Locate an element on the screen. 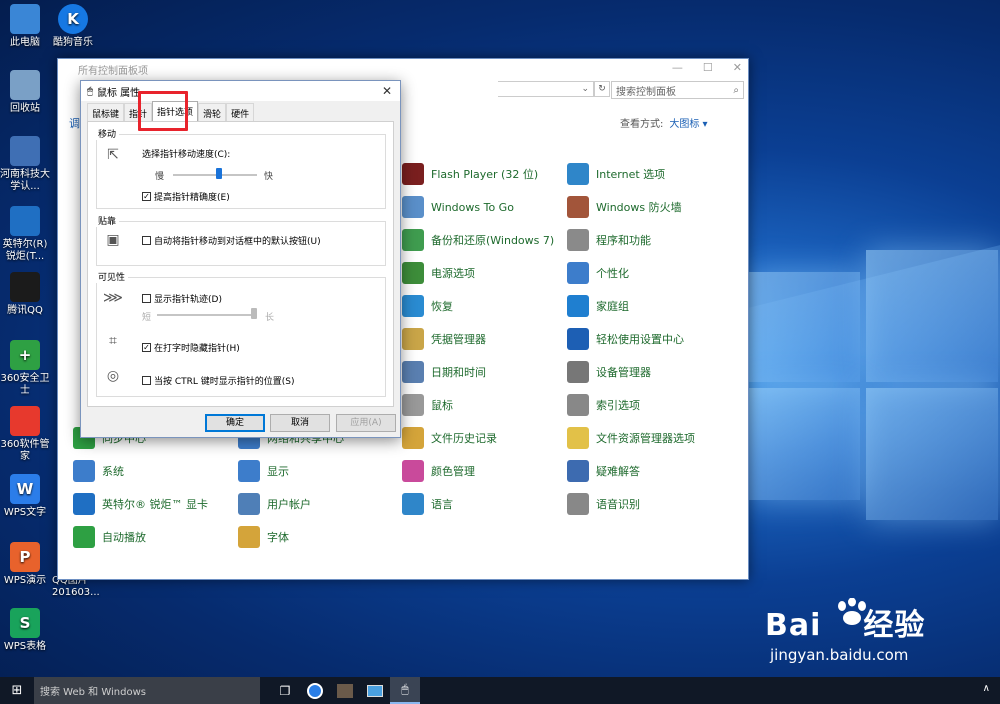  search-icon: ⌕ is located at coordinates (736, 90).